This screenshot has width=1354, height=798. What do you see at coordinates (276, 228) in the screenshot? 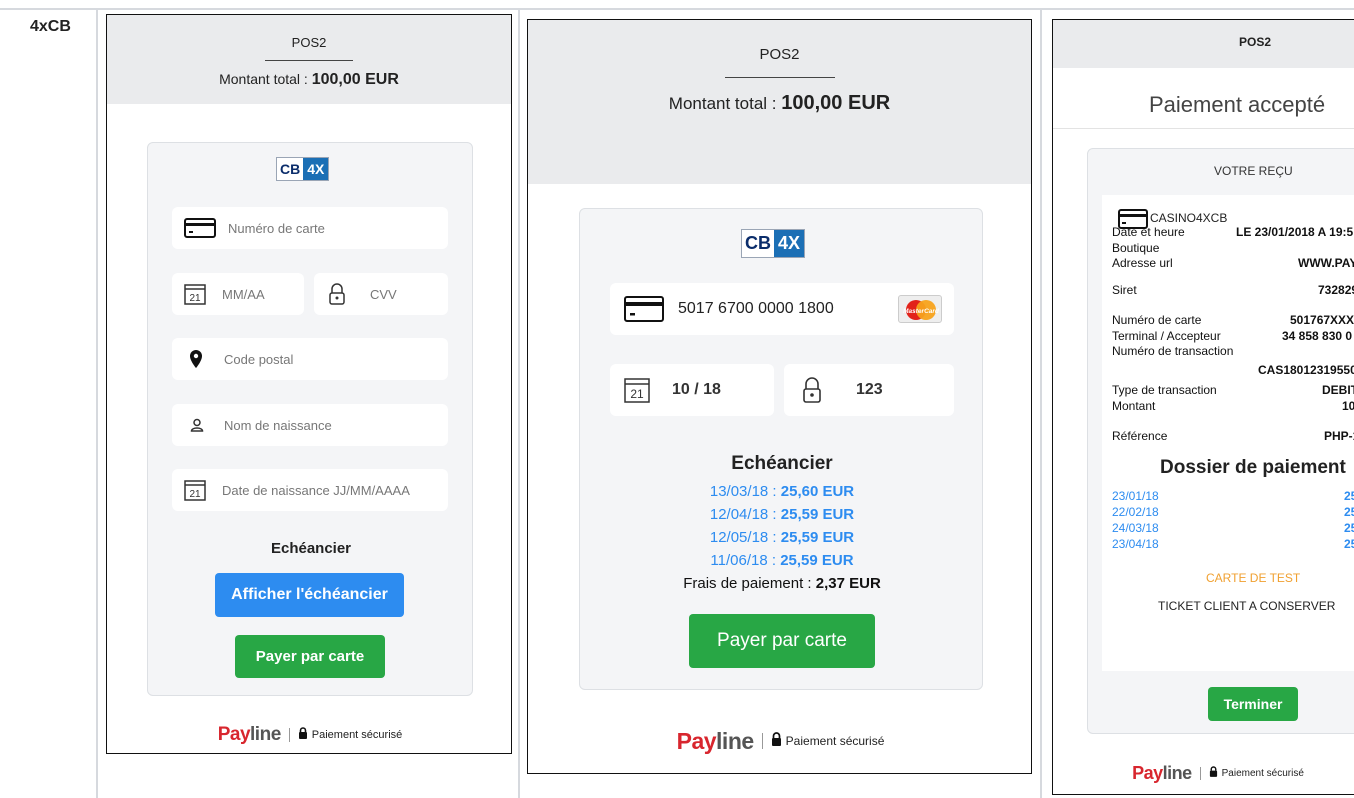
I see `card-number-placeholder: Numéro de carte` at bounding box center [276, 228].